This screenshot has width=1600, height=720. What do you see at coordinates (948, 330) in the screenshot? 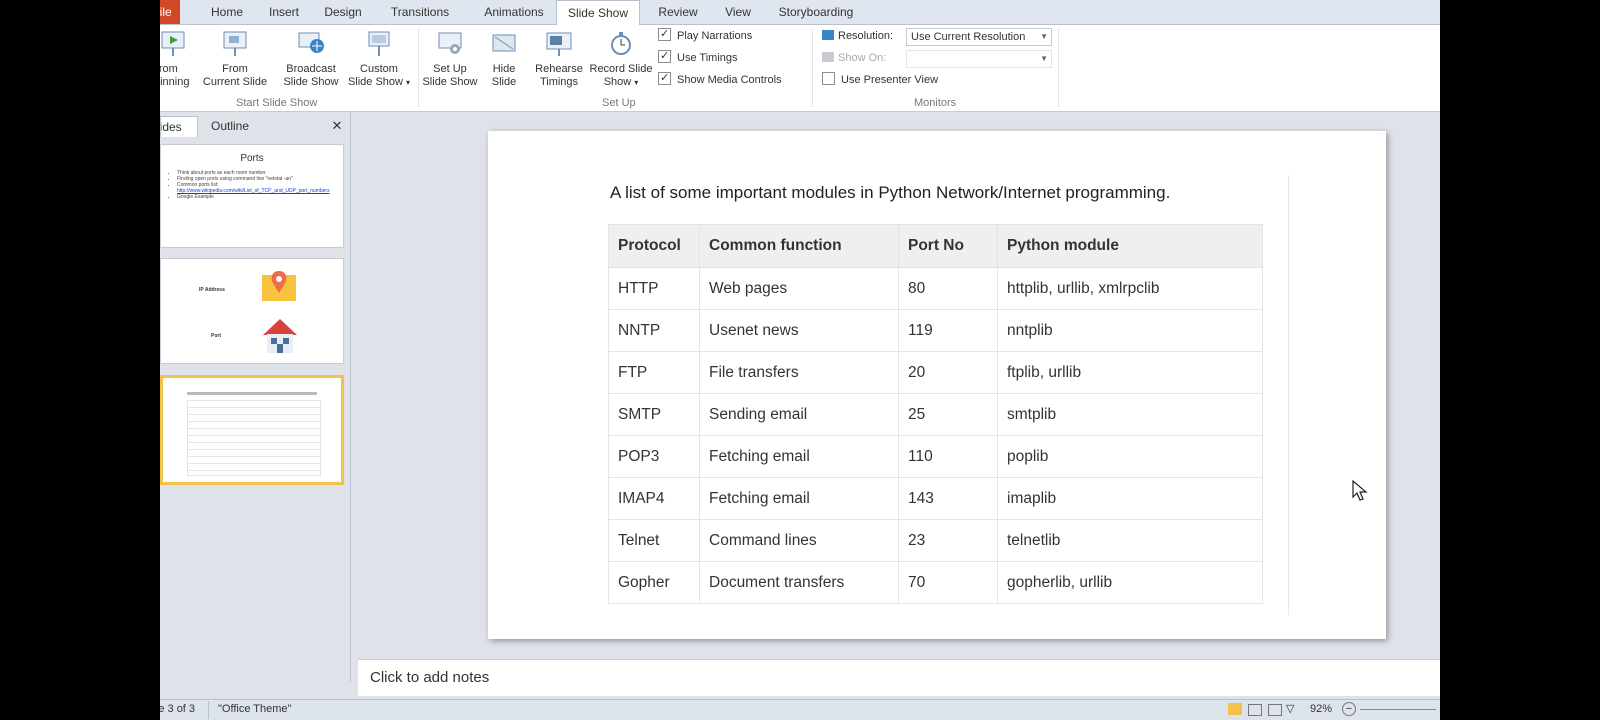
I see `table-cell: 119` at bounding box center [948, 330].